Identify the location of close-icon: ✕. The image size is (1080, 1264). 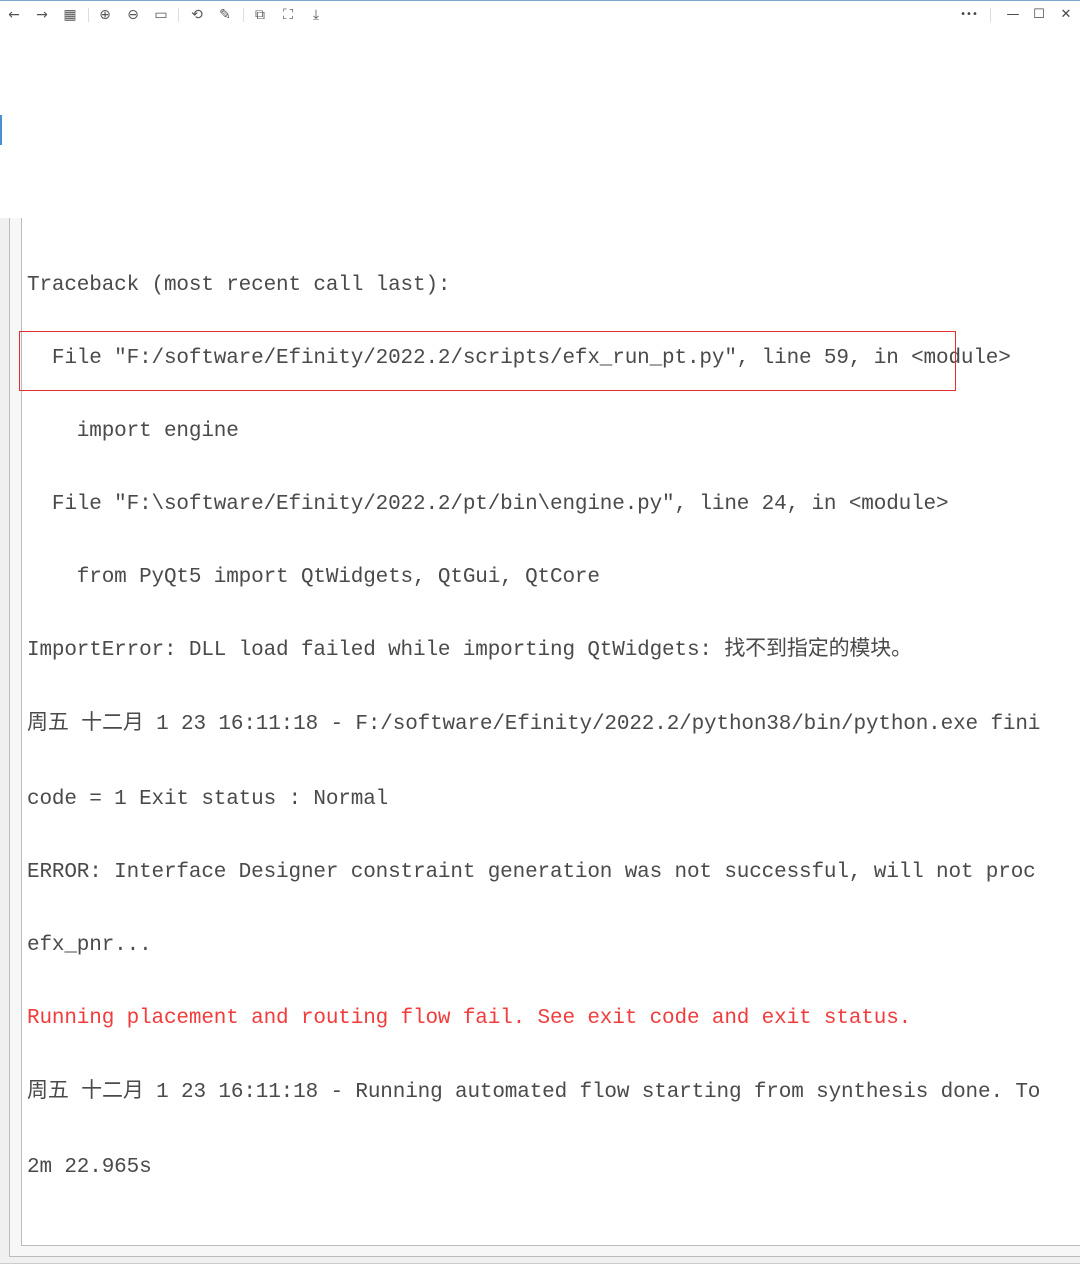
(1066, 15).